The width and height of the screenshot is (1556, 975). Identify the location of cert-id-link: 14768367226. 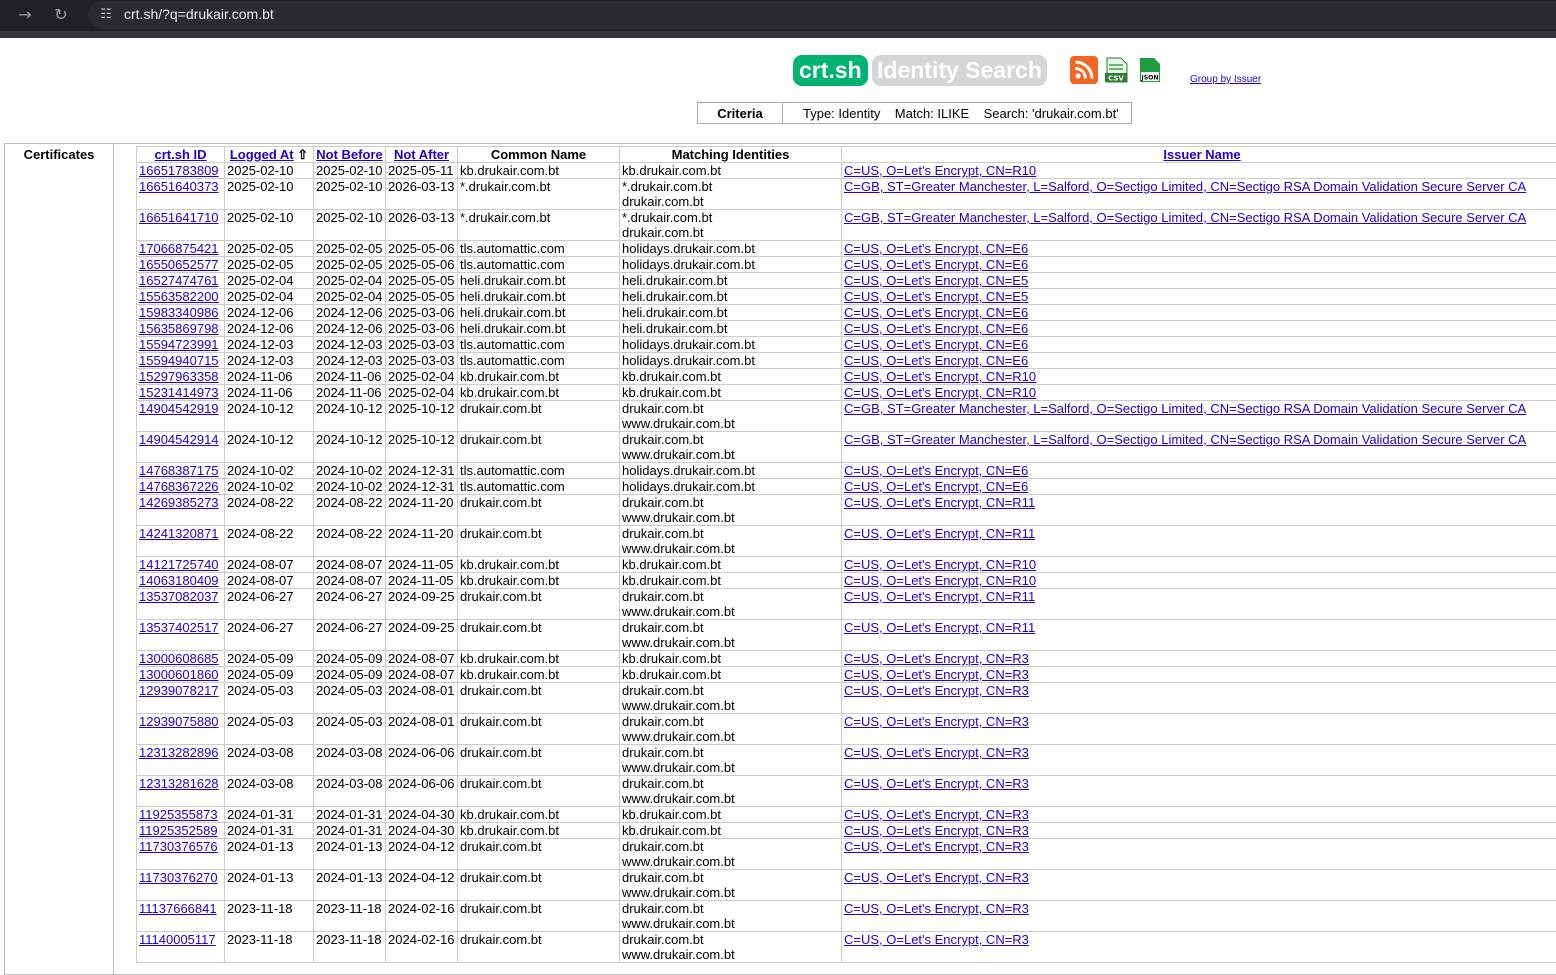
(179, 486).